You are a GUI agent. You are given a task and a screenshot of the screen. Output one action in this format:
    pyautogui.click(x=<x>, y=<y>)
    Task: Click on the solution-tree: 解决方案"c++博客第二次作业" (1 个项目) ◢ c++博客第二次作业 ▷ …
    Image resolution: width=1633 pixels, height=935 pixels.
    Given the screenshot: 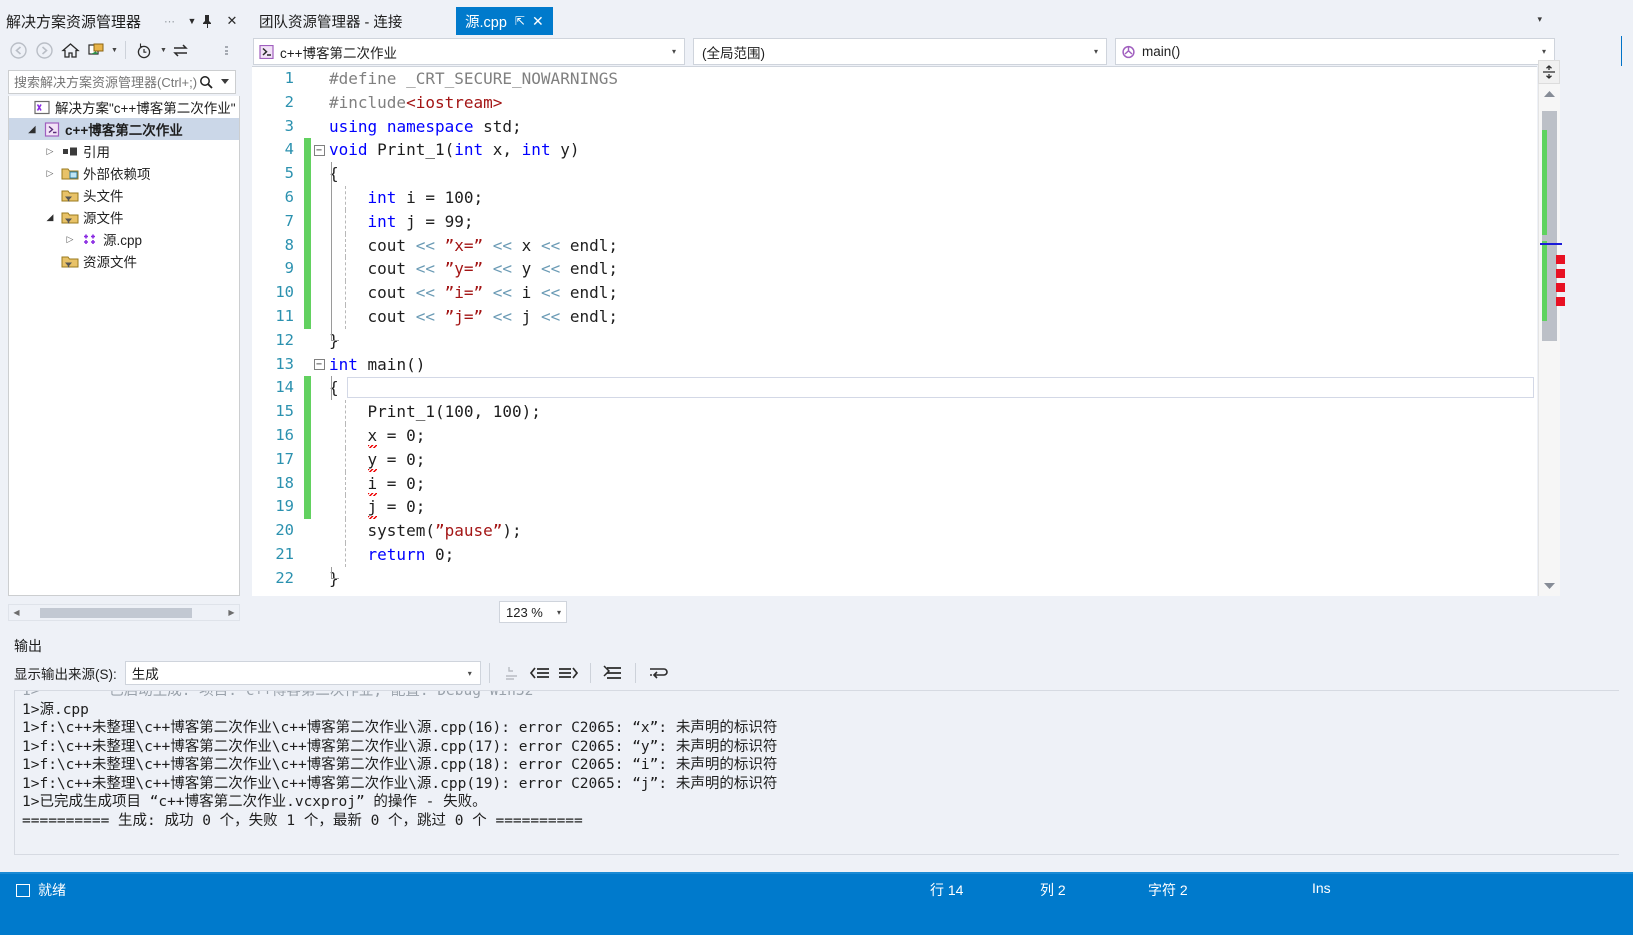 What is the action you would take?
    pyautogui.click(x=124, y=346)
    